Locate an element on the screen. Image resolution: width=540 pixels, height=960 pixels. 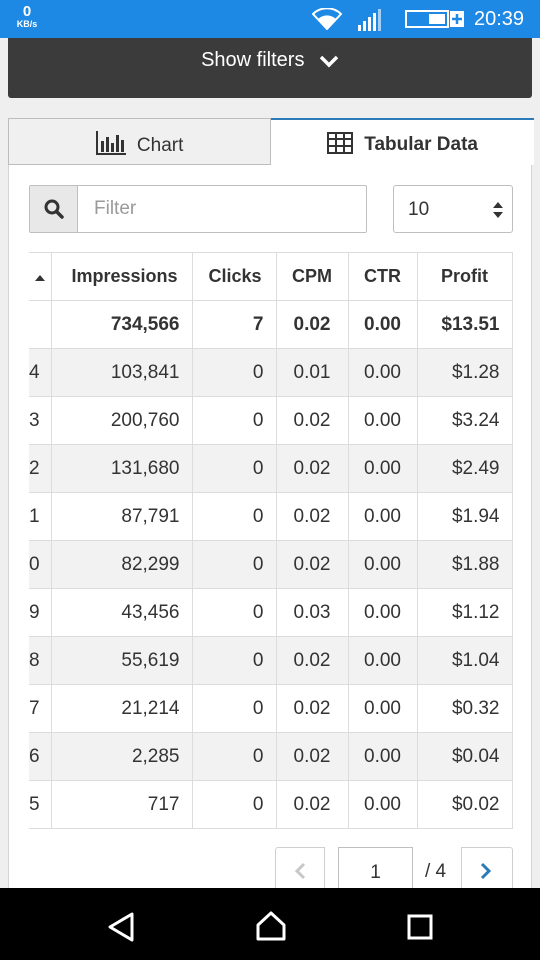
recents-button is located at coordinates (420, 924).